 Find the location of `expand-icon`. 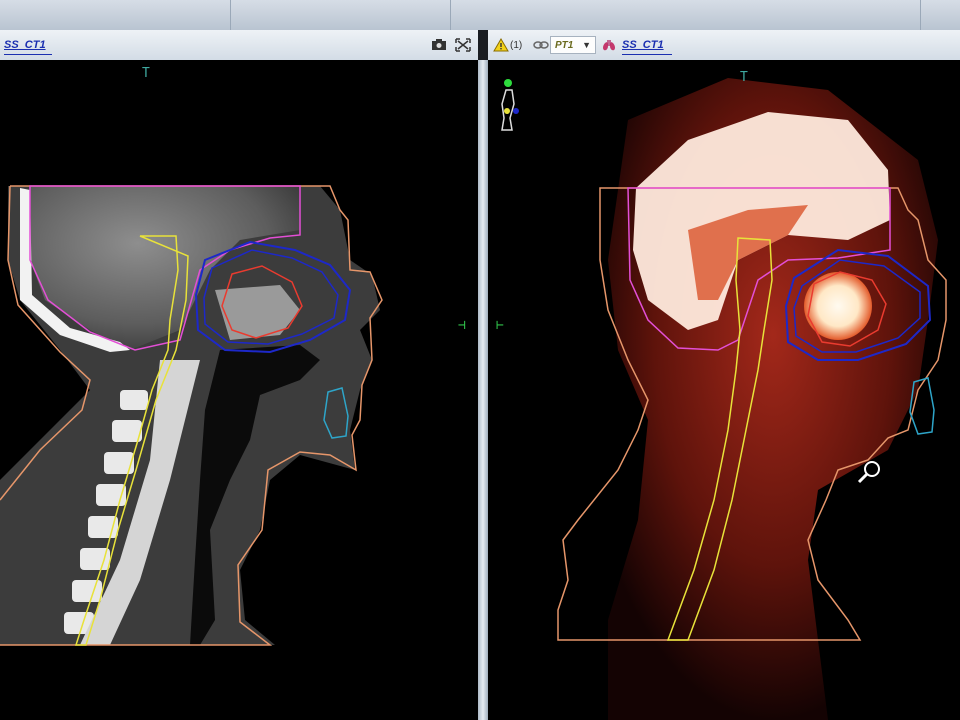

expand-icon is located at coordinates (463, 45).